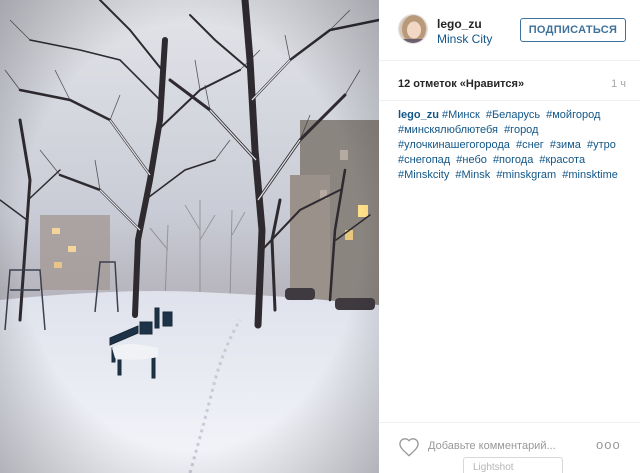  Describe the element at coordinates (513, 115) in the screenshot. I see `hashtag-link: #Беларусь` at that location.